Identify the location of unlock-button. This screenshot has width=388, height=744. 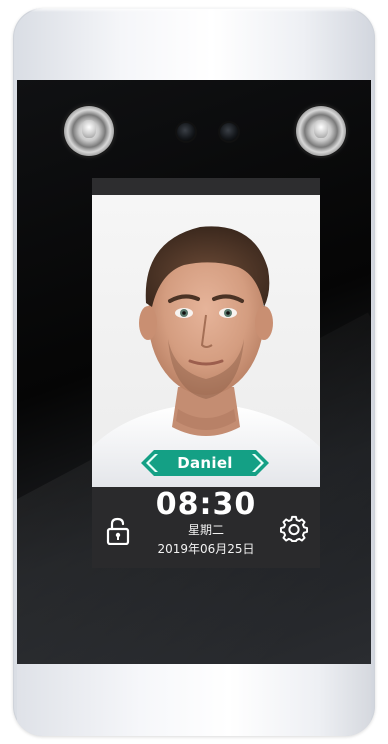
(118, 531).